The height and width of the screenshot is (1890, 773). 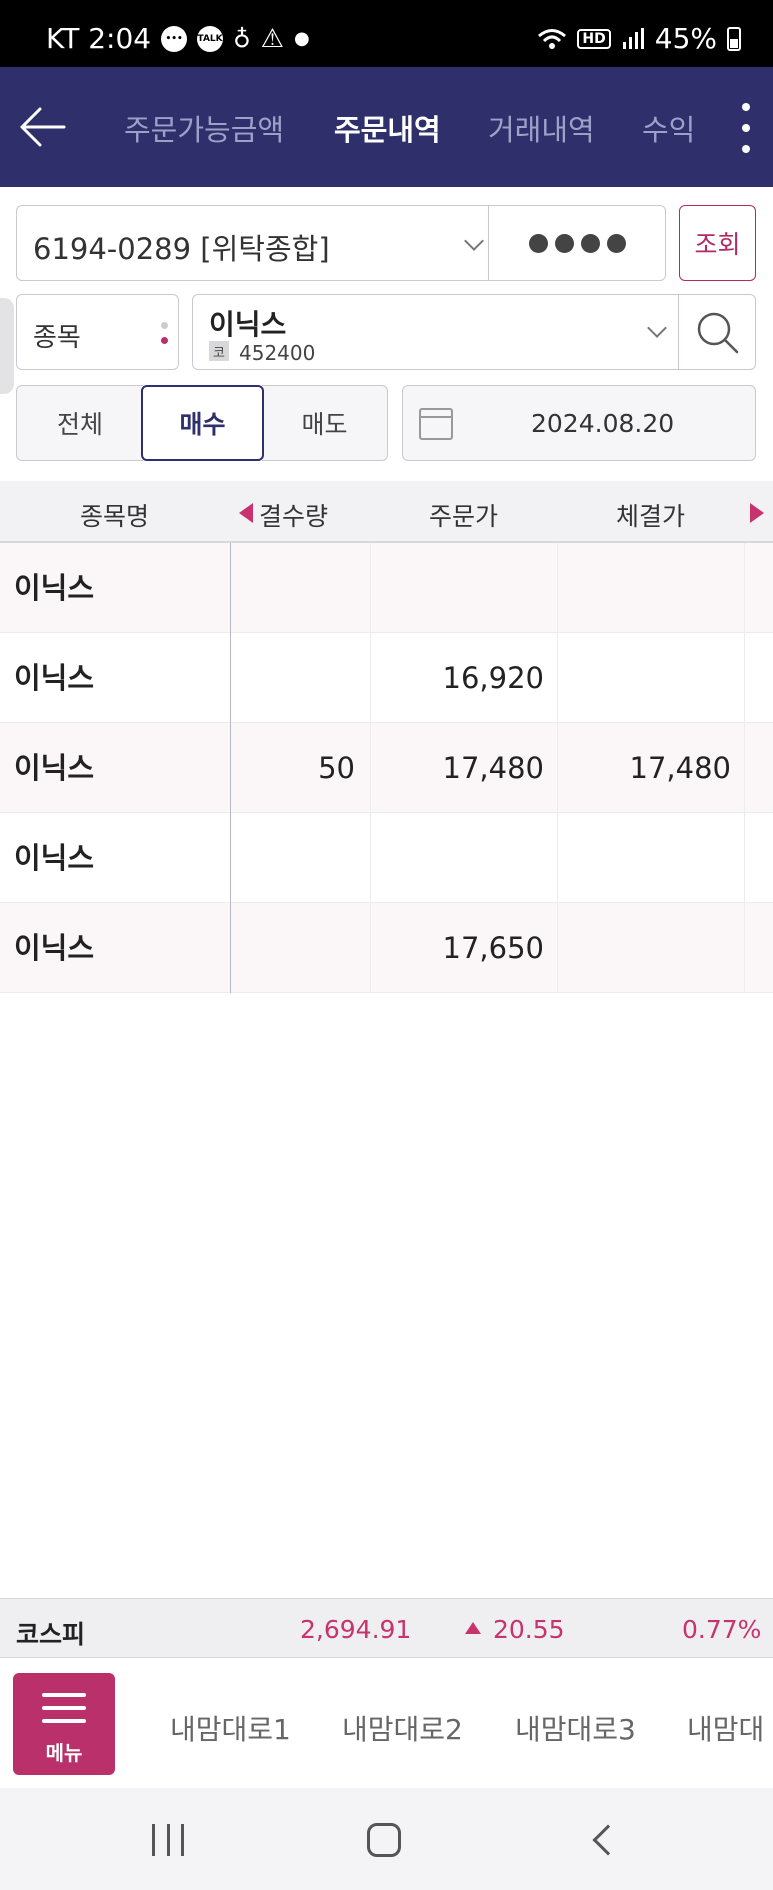 I want to click on col-header-order-price: 주문가, so click(x=464, y=516).